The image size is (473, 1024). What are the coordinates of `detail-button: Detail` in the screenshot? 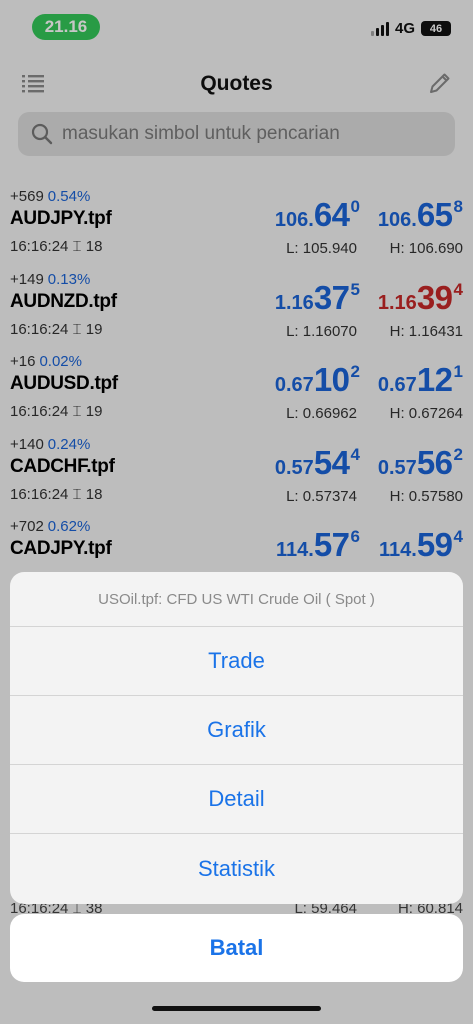 It's located at (236, 799).